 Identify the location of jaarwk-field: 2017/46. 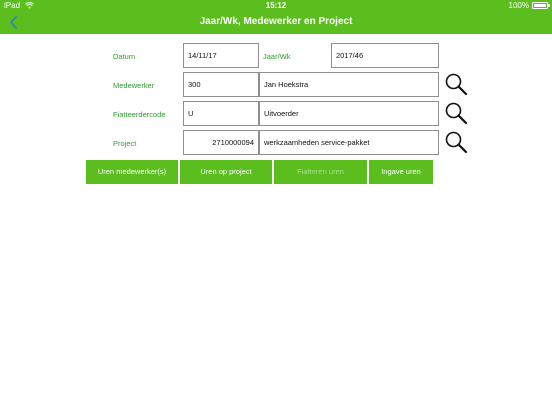
(385, 55).